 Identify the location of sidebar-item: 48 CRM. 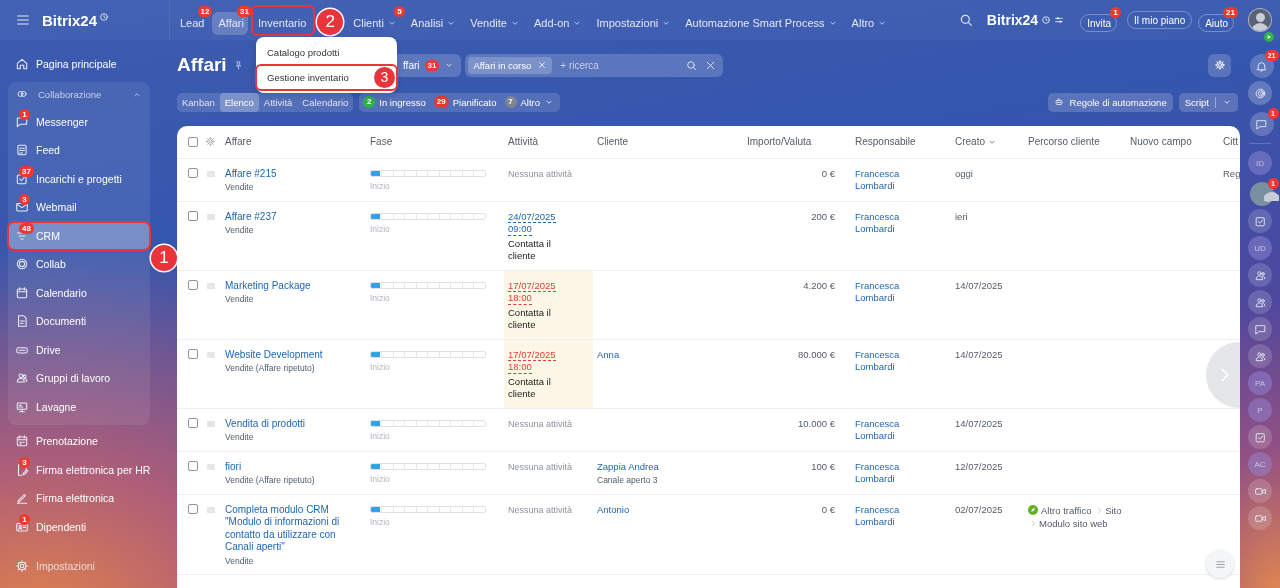
(79, 235).